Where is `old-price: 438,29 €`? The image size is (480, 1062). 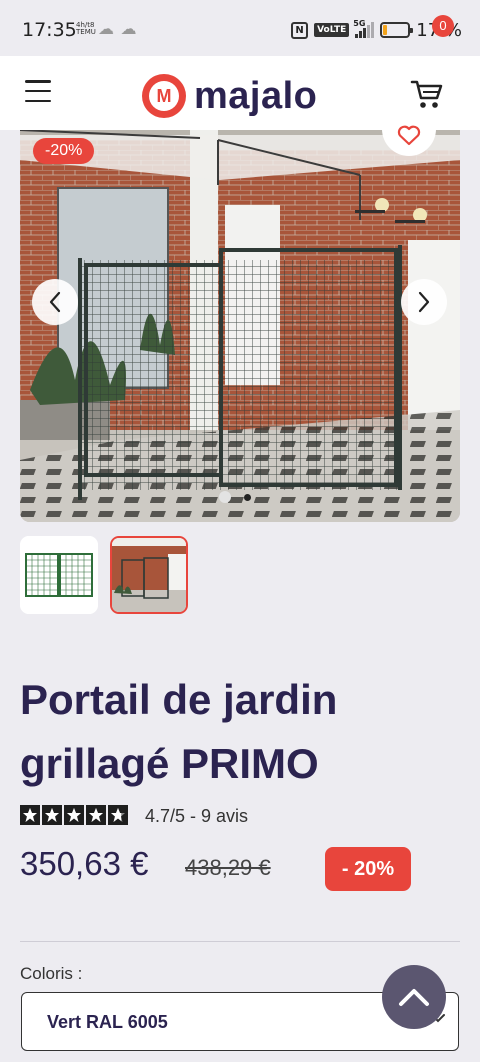 old-price: 438,29 € is located at coordinates (228, 867).